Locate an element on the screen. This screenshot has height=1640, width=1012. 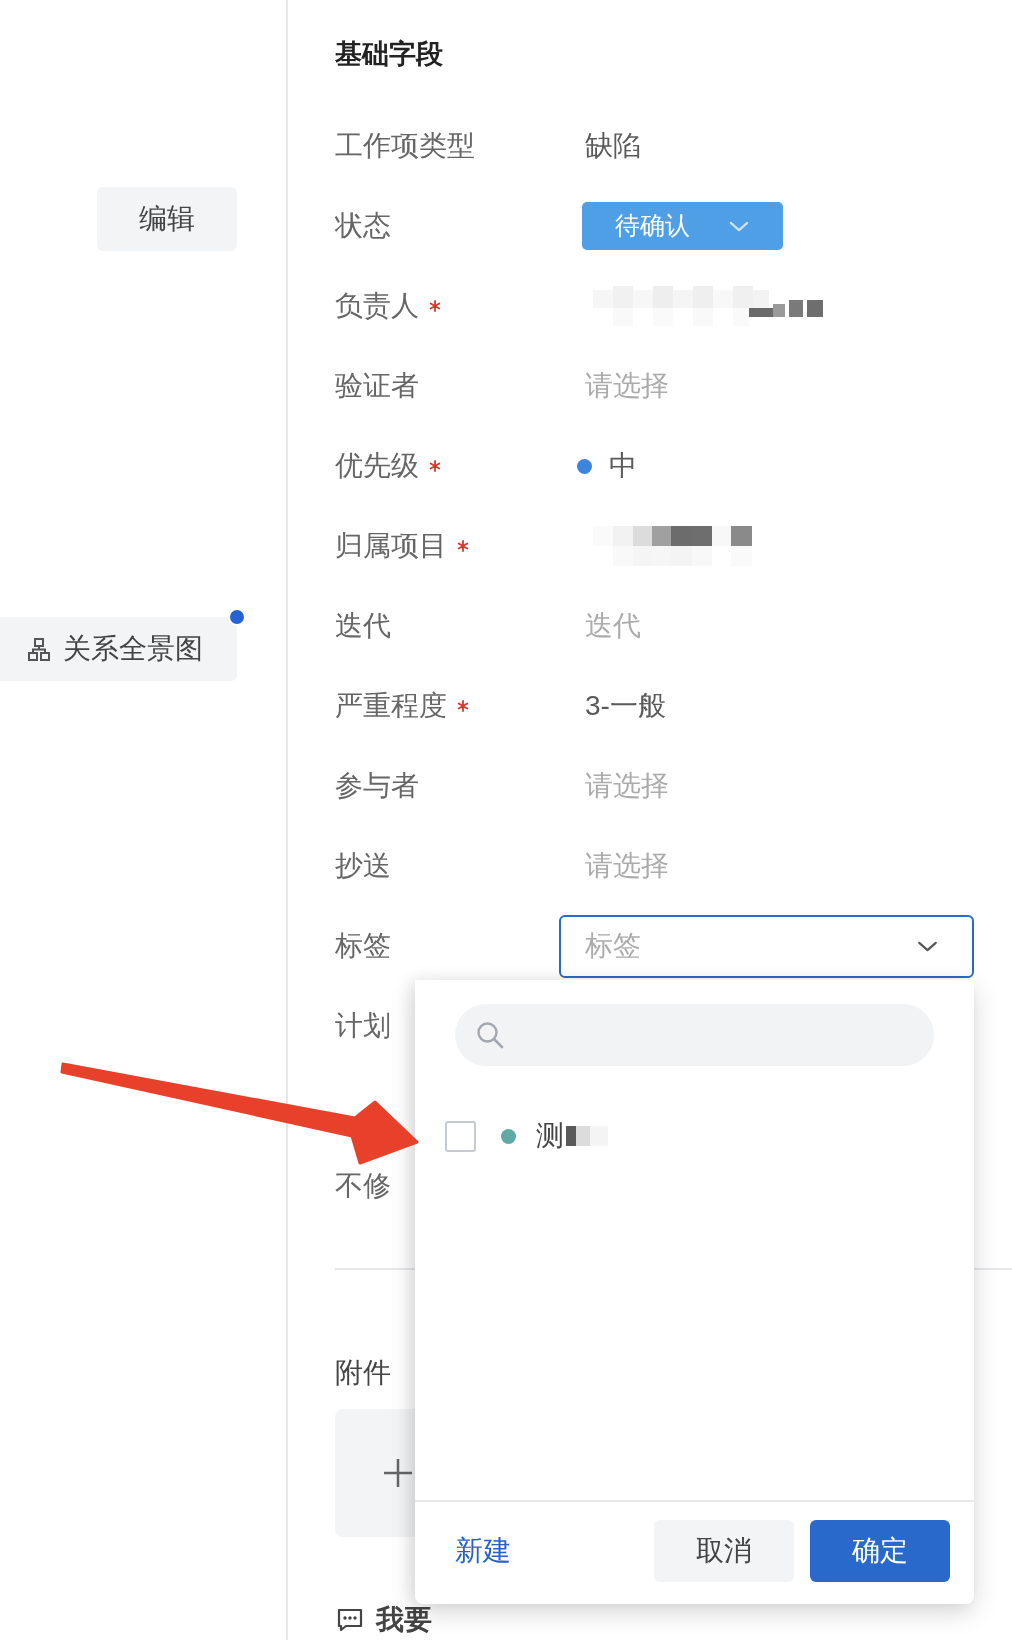
field-value: 缺陷 is located at coordinates (613, 146).